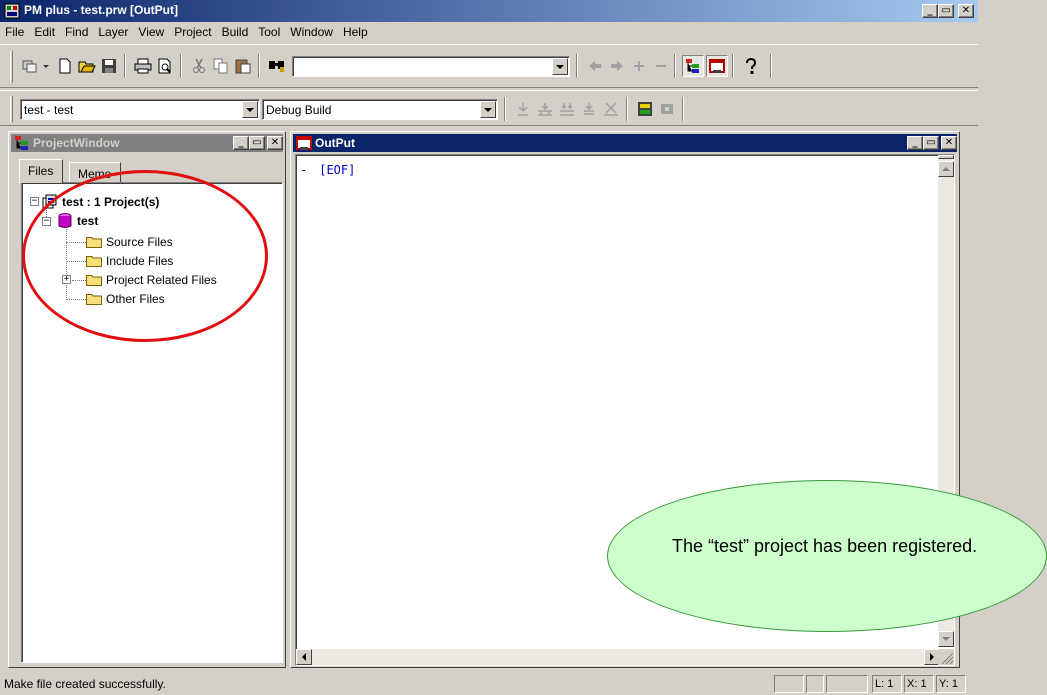 The image size is (1047, 695). What do you see at coordinates (31, 66) in the screenshot?
I see `project-icon` at bounding box center [31, 66].